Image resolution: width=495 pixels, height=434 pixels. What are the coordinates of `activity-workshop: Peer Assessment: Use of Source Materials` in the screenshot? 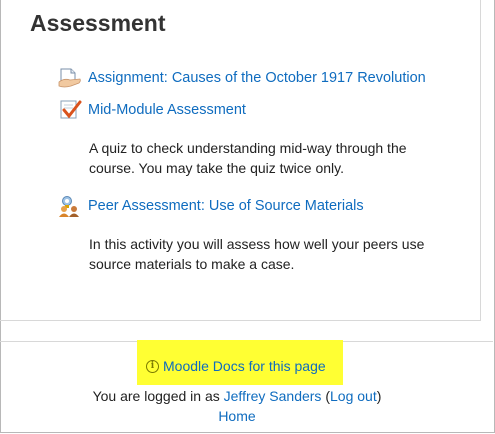 It's located at (211, 206).